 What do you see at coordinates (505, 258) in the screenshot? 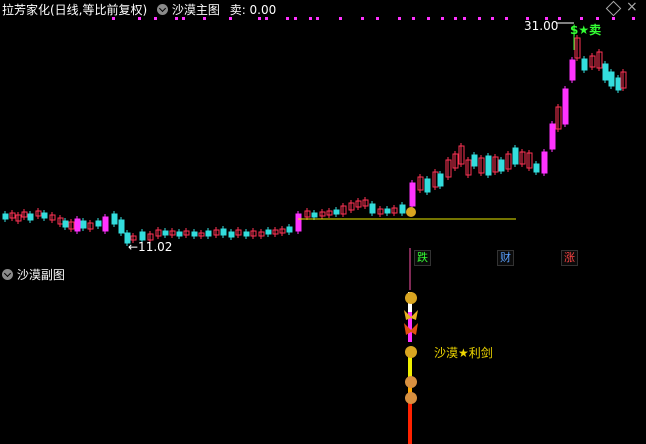
I see `signal-tag-wealth: 财` at bounding box center [505, 258].